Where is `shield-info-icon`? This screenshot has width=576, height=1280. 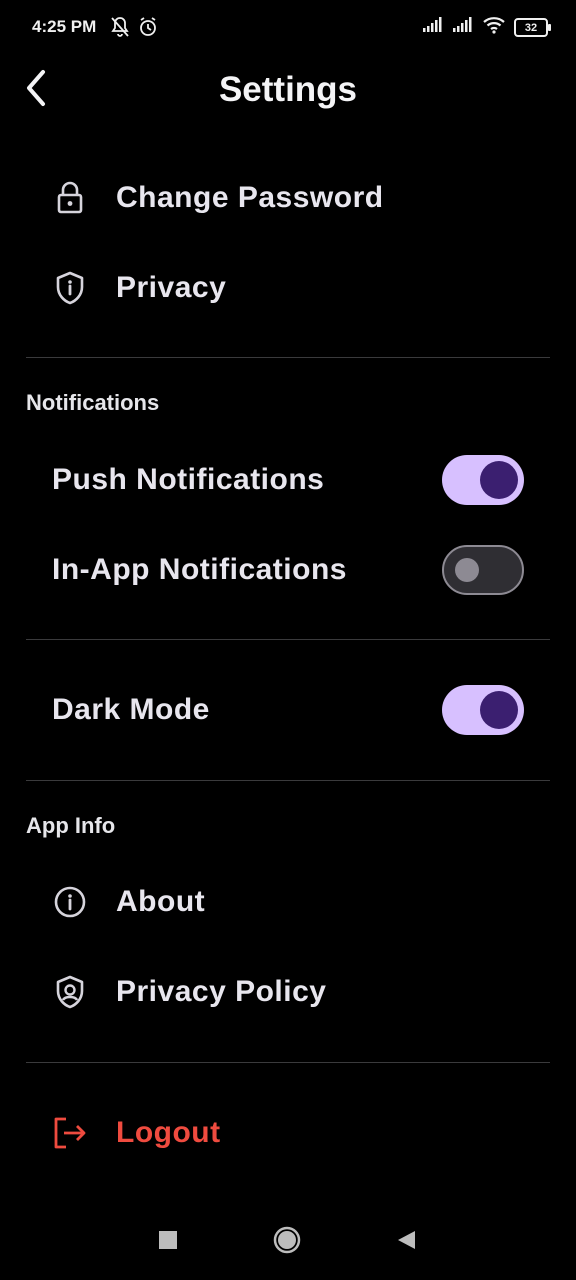 shield-info-icon is located at coordinates (70, 288).